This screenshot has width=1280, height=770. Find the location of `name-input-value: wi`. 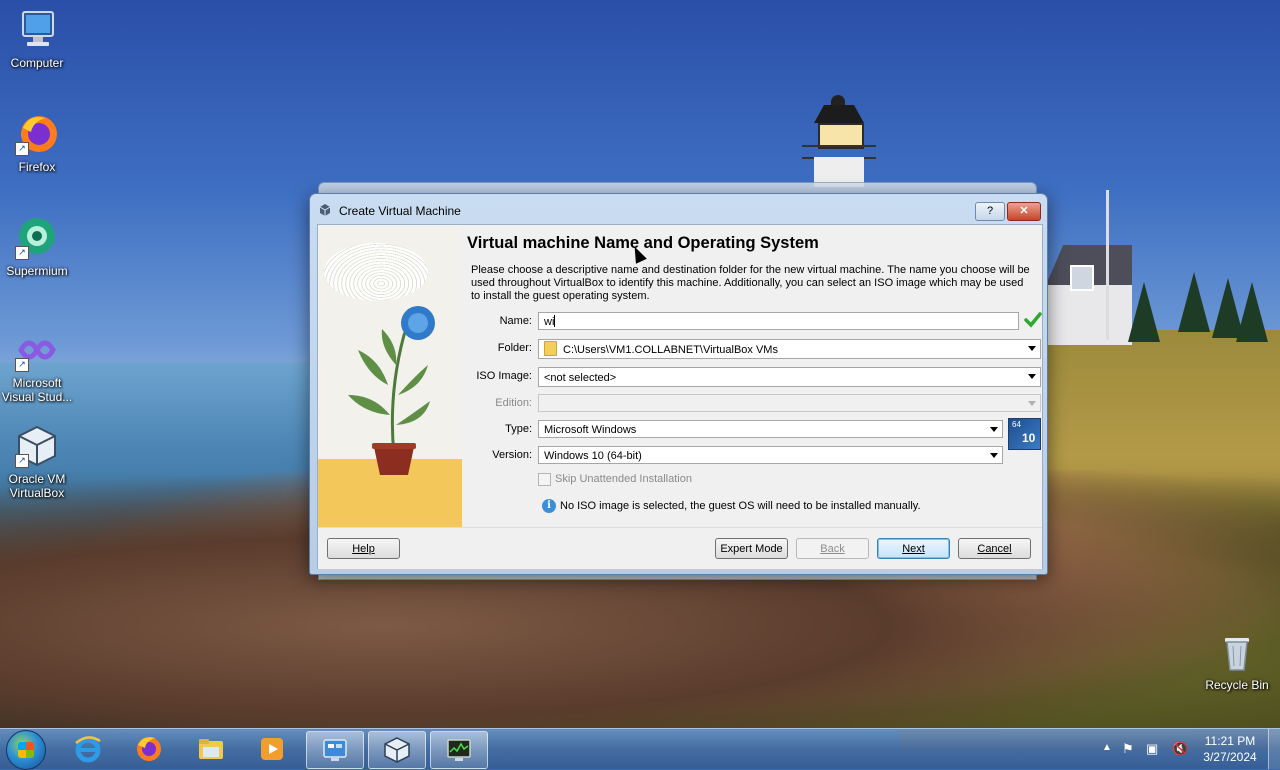

name-input-value: wi is located at coordinates (549, 322).